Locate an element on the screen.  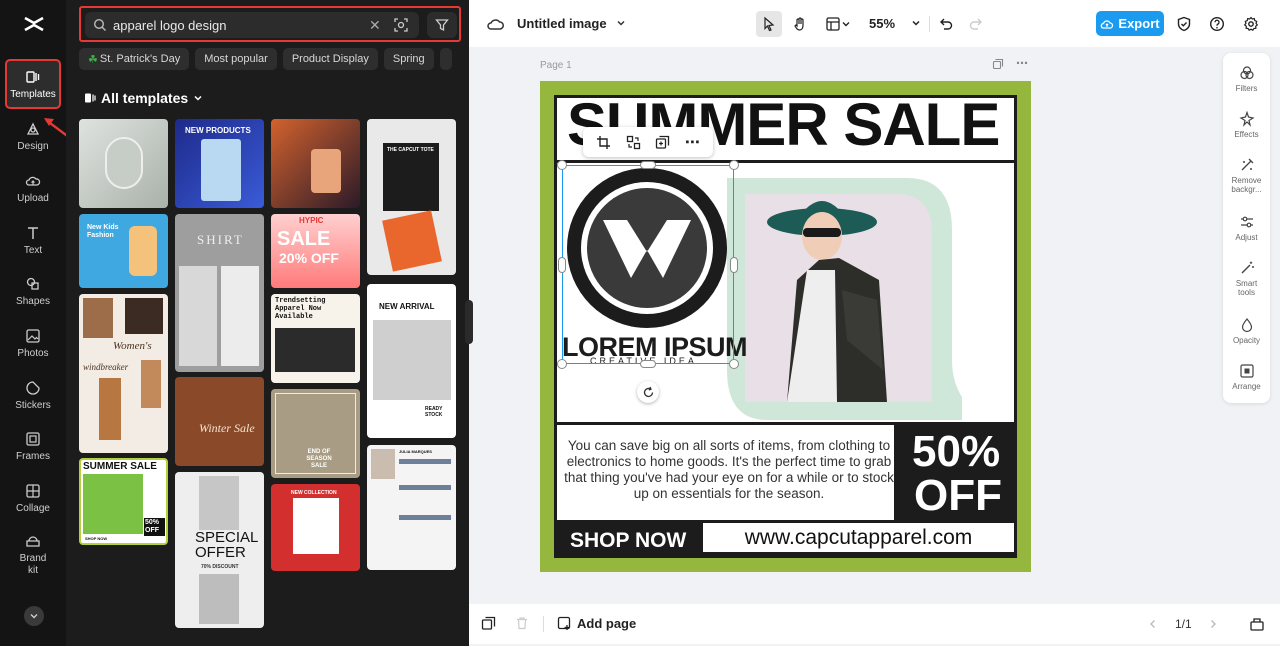
previous-page-icon is located at coordinates (1153, 624).